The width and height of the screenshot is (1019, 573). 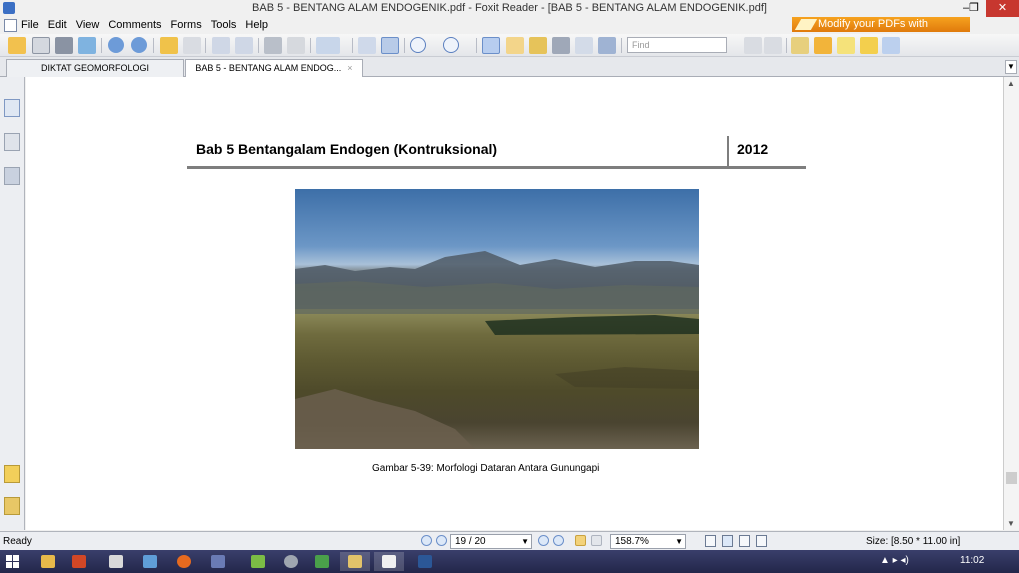 What do you see at coordinates (509, 561) in the screenshot?
I see `windows-taskbar: ▲ ▸ ◂) 11:02` at bounding box center [509, 561].